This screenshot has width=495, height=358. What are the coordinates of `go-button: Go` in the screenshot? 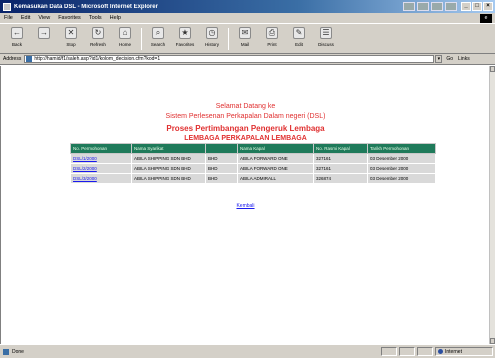 It's located at (449, 59).